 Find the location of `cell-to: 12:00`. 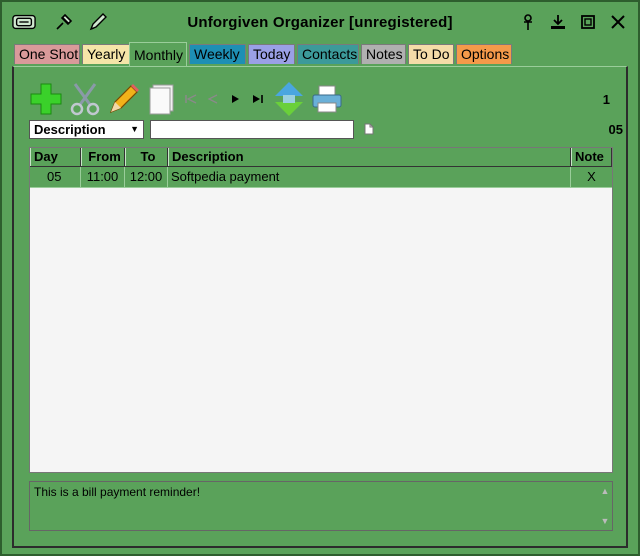

cell-to: 12:00 is located at coordinates (146, 177).